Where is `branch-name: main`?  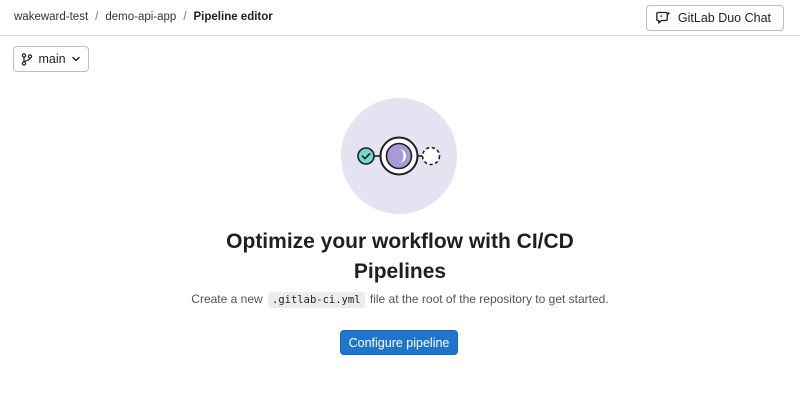
branch-name: main is located at coordinates (52, 59).